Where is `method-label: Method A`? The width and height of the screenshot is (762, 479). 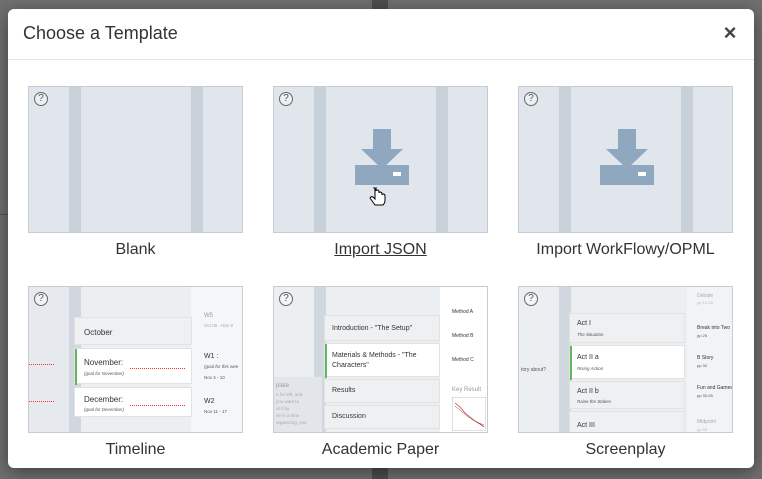
method-label: Method A is located at coordinates (463, 312).